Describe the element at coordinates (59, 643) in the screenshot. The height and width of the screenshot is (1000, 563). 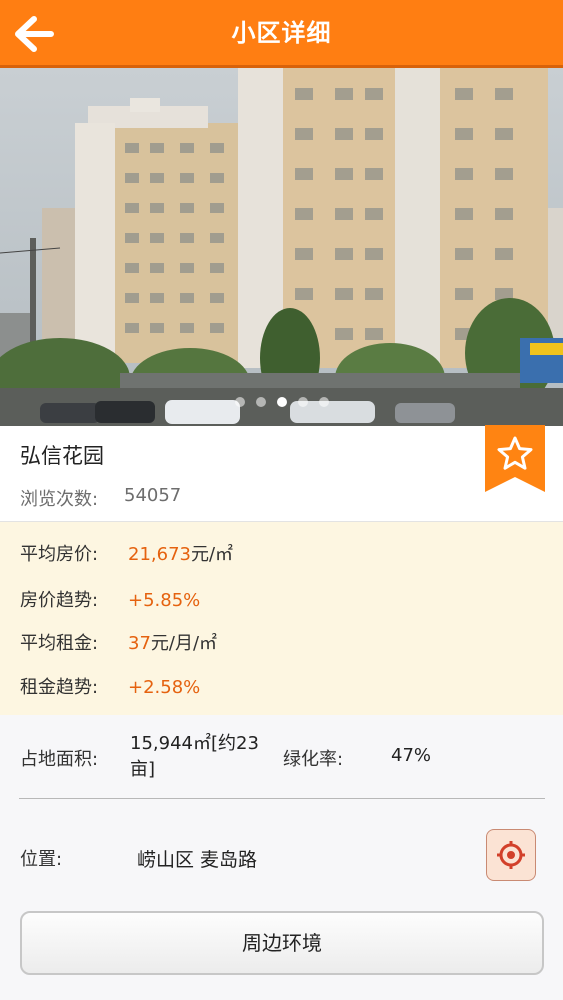
I see `avg-rent-label: 平均租金:` at that location.